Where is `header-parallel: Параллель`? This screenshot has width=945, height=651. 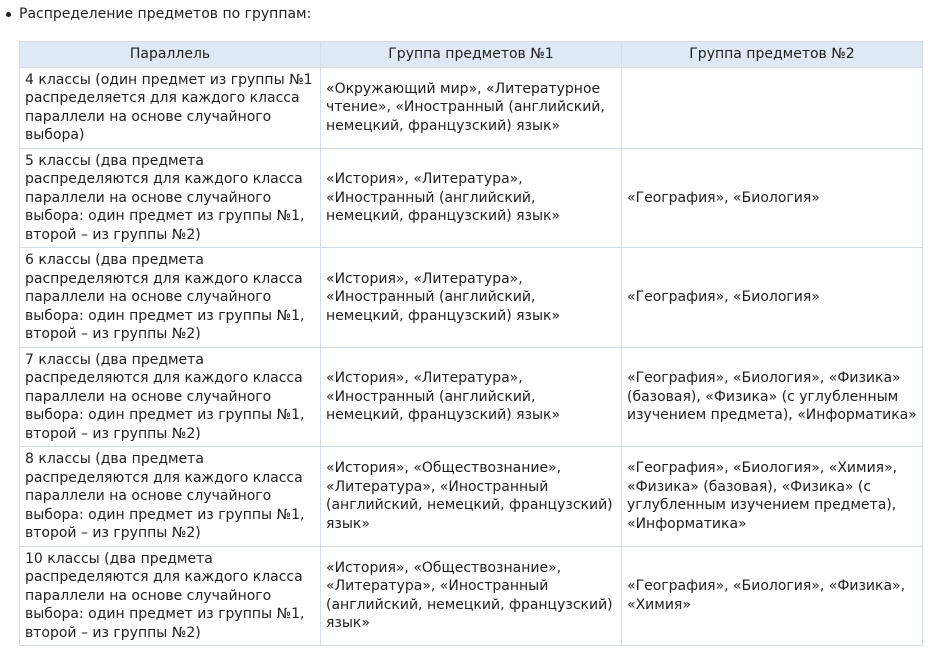
header-parallel: Параллель is located at coordinates (170, 54).